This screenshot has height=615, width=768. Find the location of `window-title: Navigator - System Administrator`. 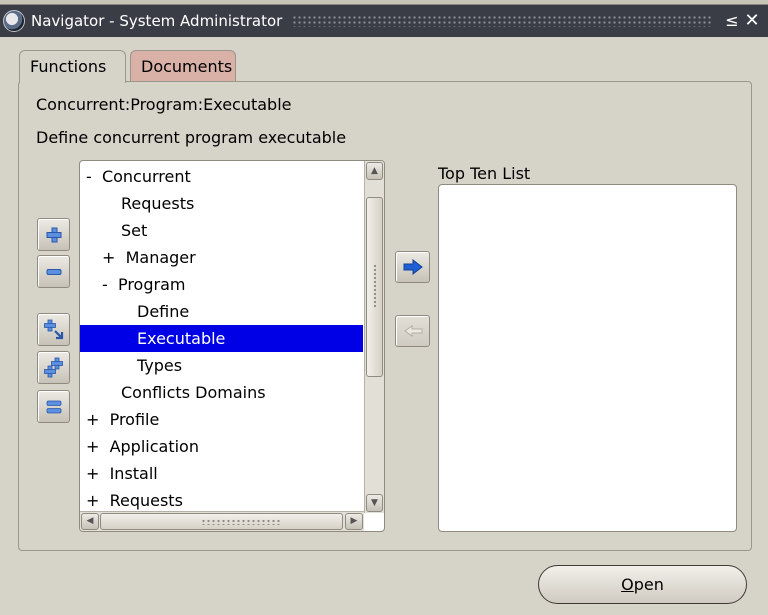

window-title: Navigator - System Administrator is located at coordinates (157, 21).